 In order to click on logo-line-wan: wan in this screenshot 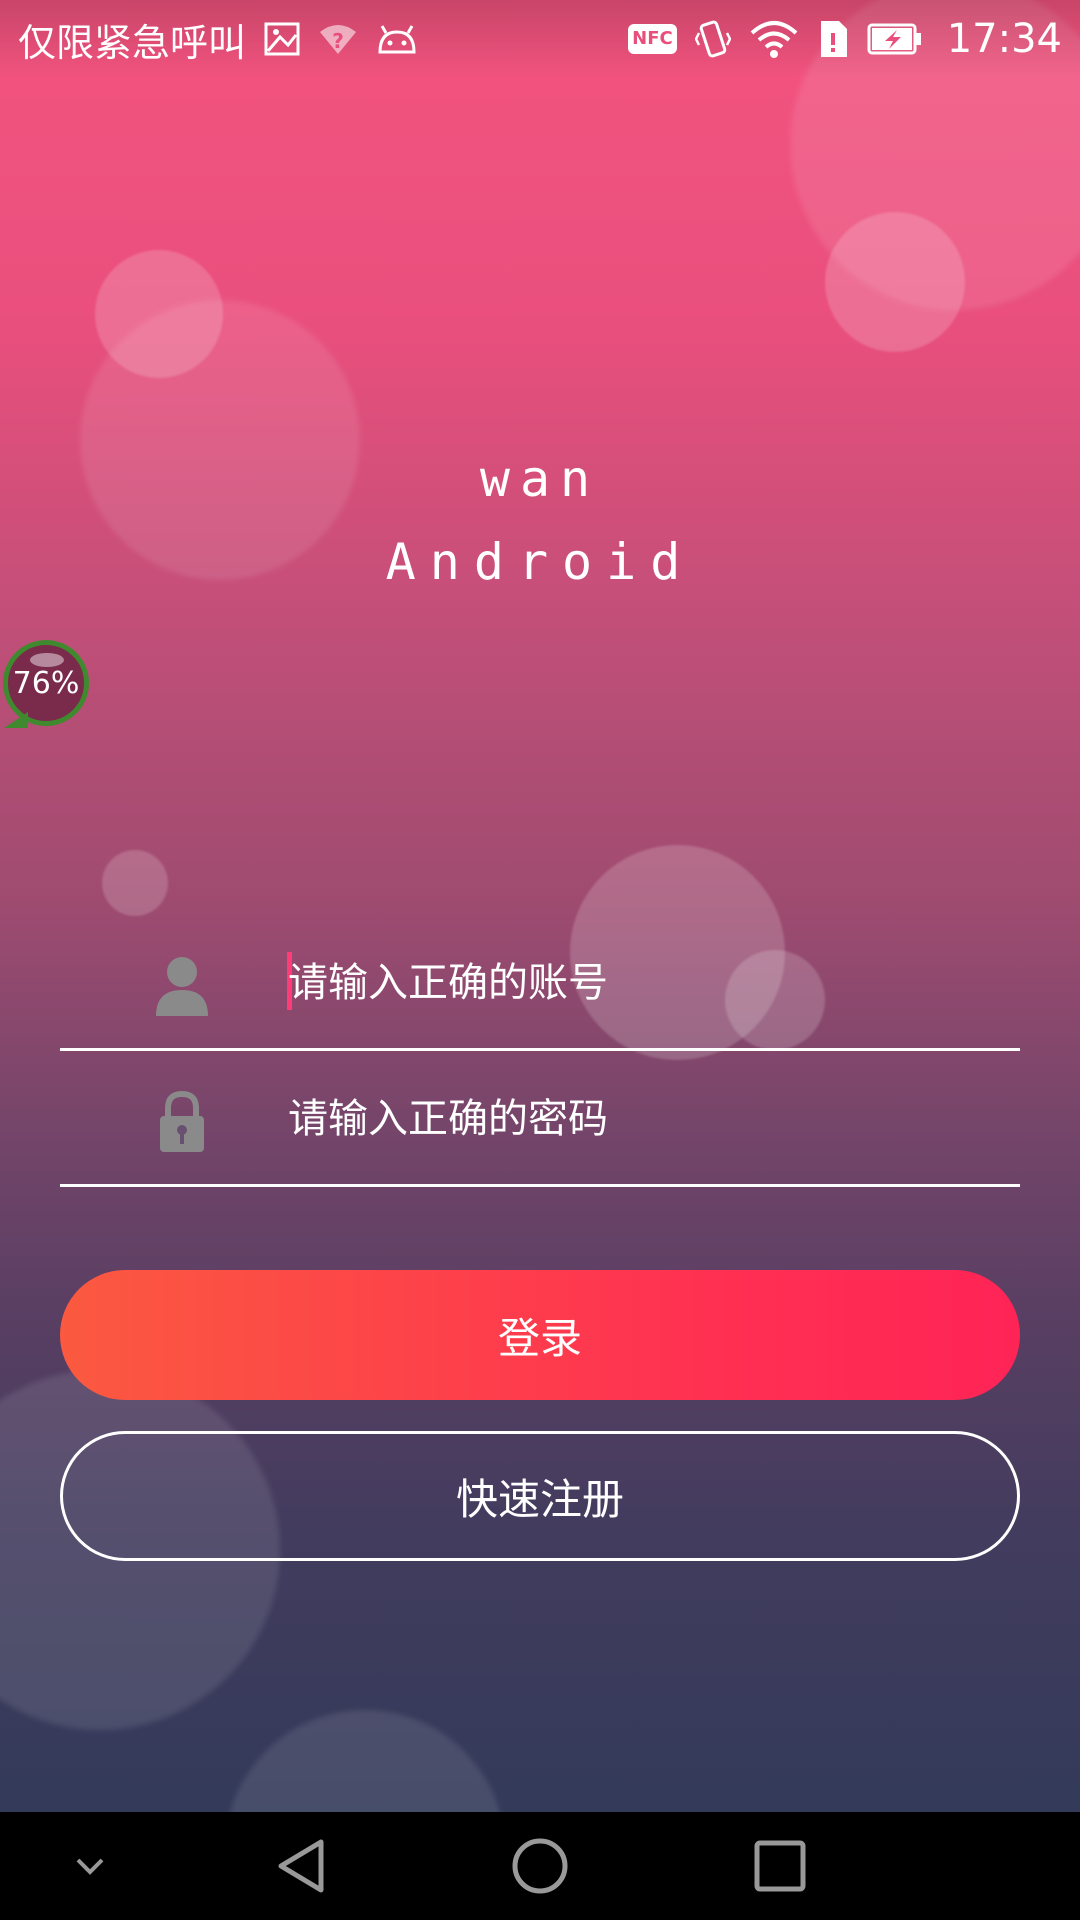, I will do `click(540, 479)`.